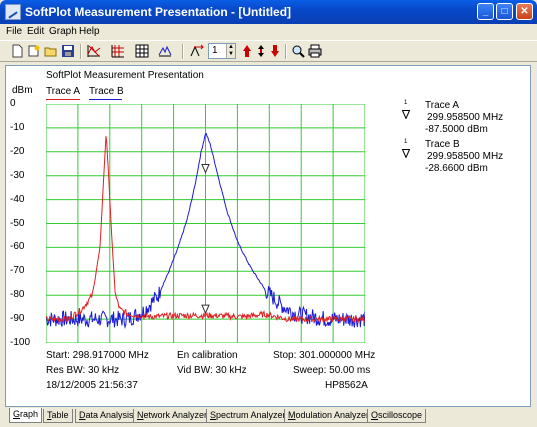  Describe the element at coordinates (51, 51) in the screenshot. I see `open-folder-icon` at that location.